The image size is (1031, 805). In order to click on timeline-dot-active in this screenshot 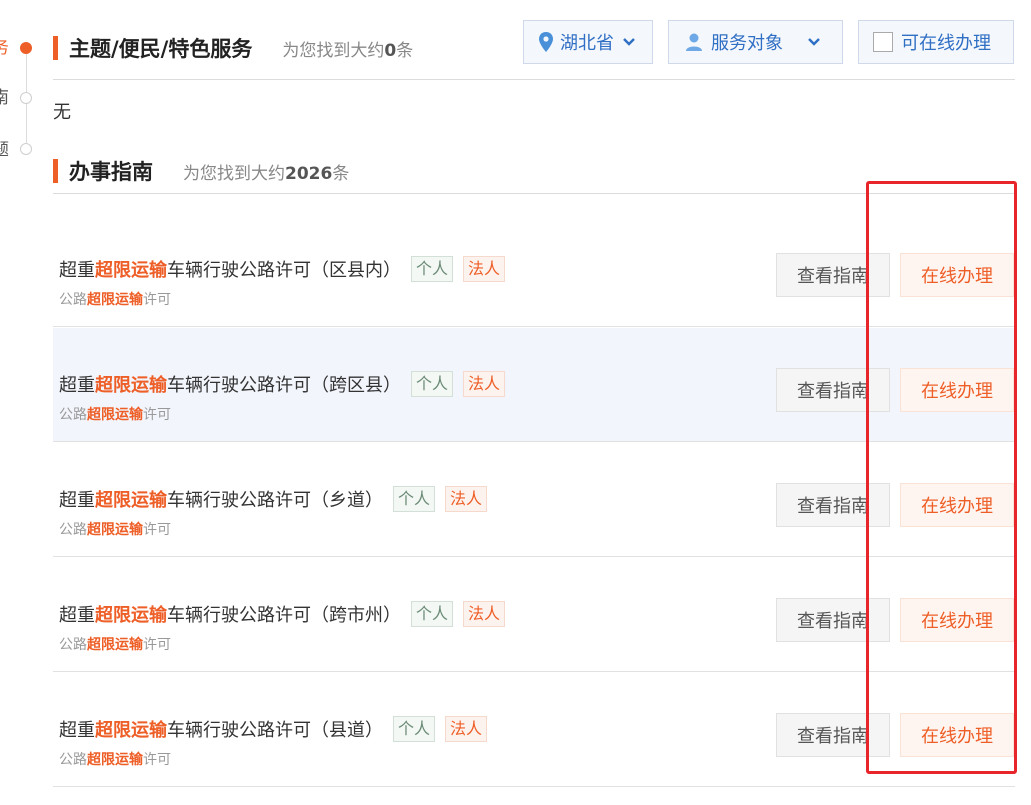, I will do `click(26, 48)`.